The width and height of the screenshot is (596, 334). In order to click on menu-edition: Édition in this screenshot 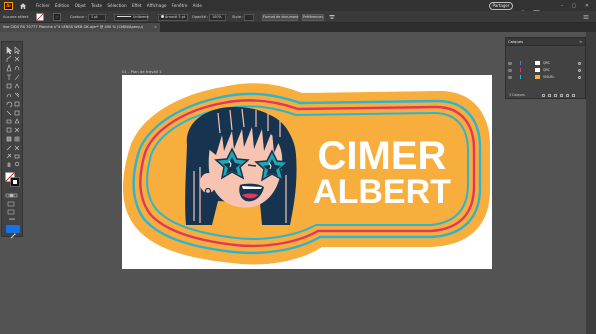, I will do `click(62, 5)`.